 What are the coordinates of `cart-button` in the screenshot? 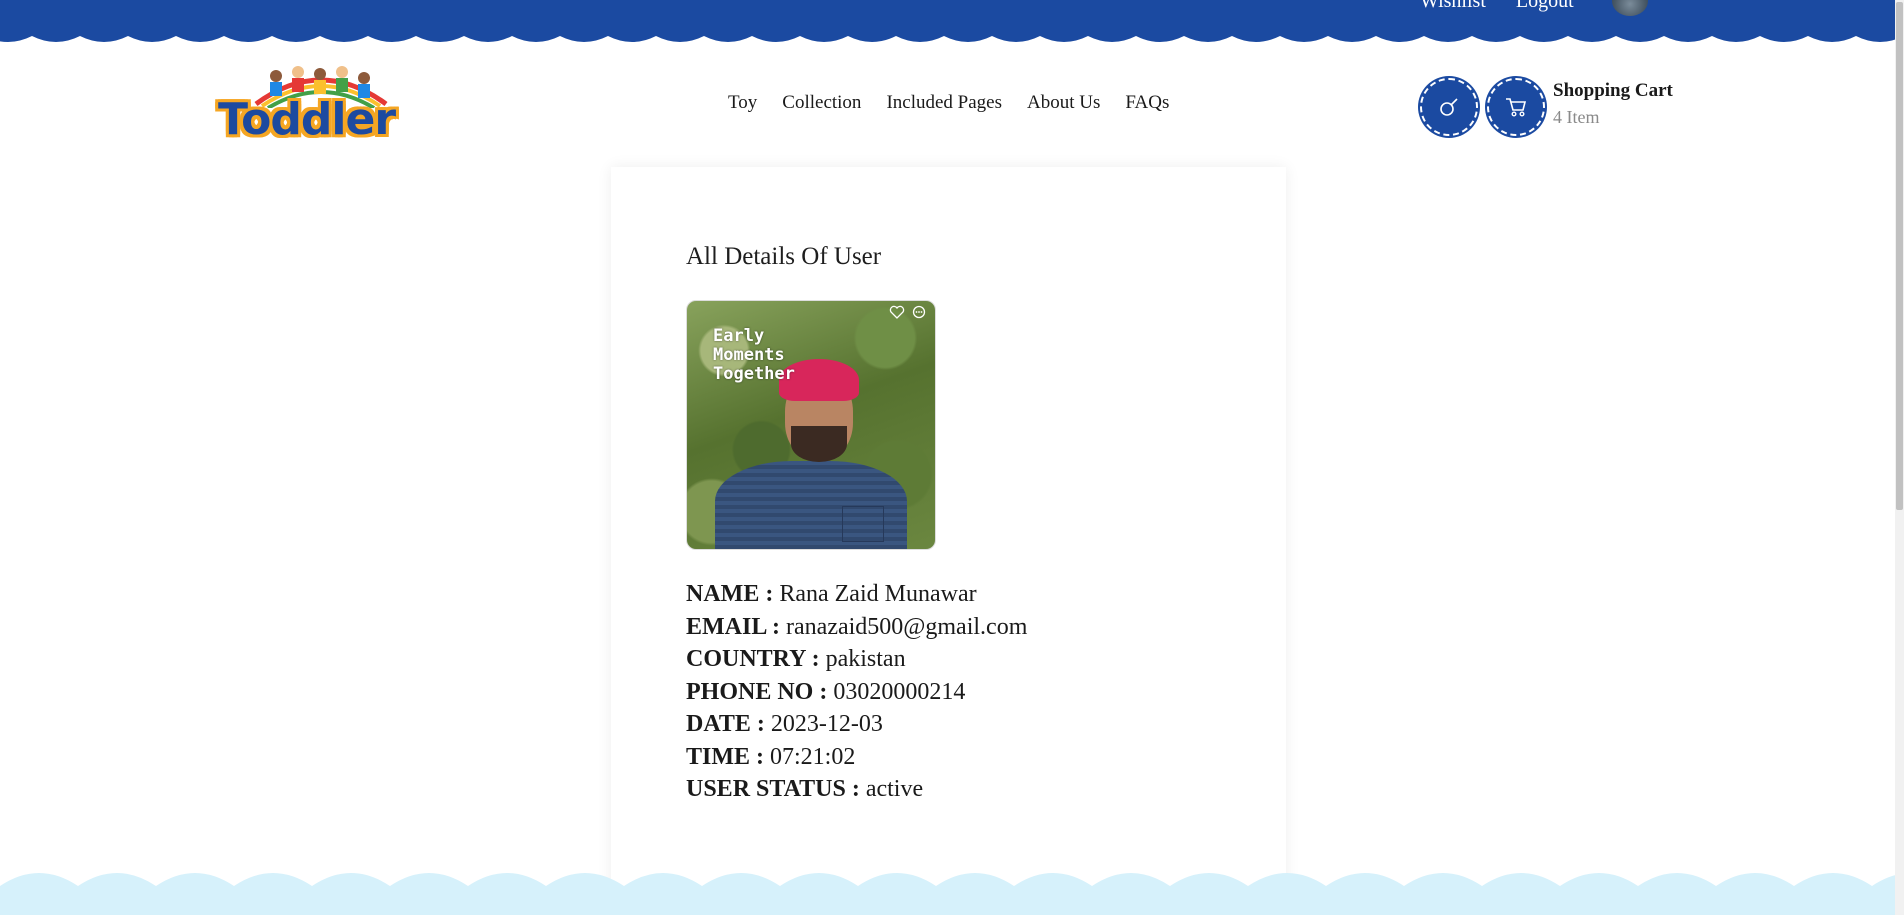 It's located at (1516, 107).